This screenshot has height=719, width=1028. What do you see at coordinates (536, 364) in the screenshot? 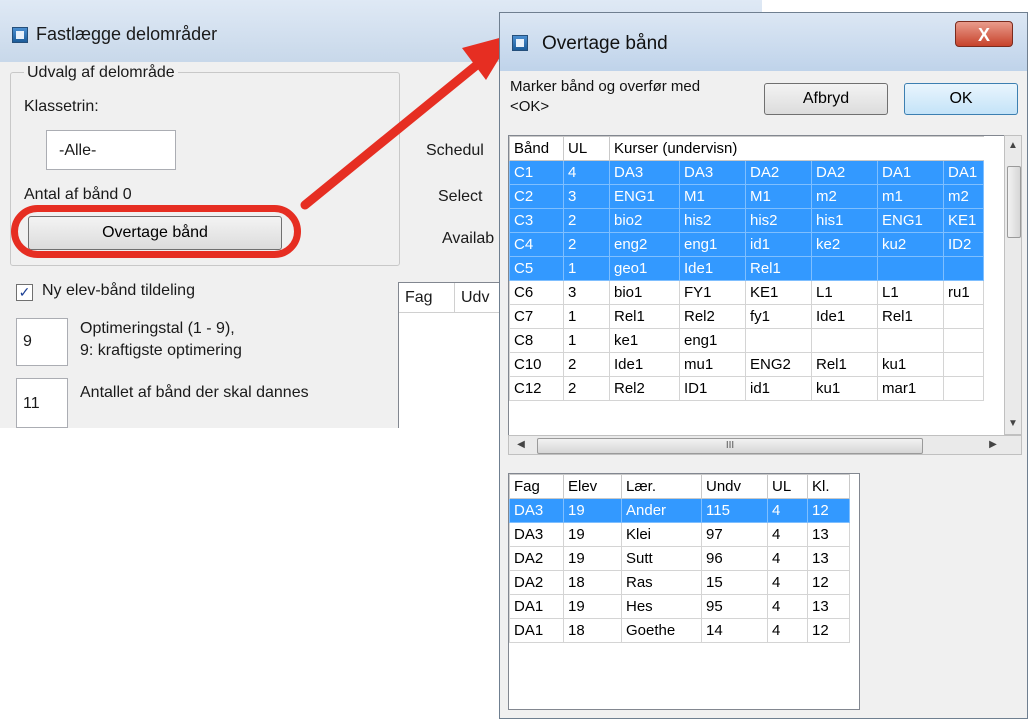
I see `band-cell: C10` at bounding box center [536, 364].